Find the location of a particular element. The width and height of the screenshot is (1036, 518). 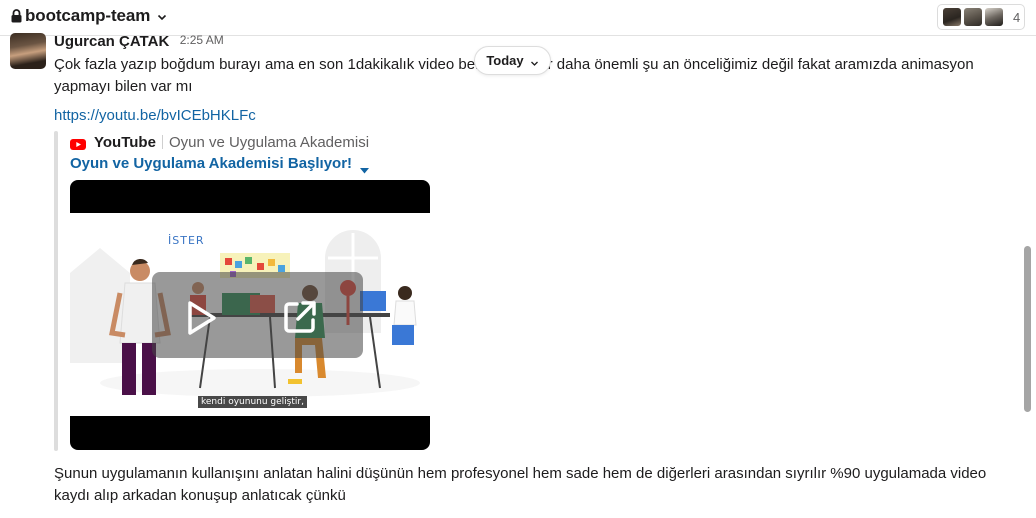

member-count: 4 is located at coordinates (1017, 17).